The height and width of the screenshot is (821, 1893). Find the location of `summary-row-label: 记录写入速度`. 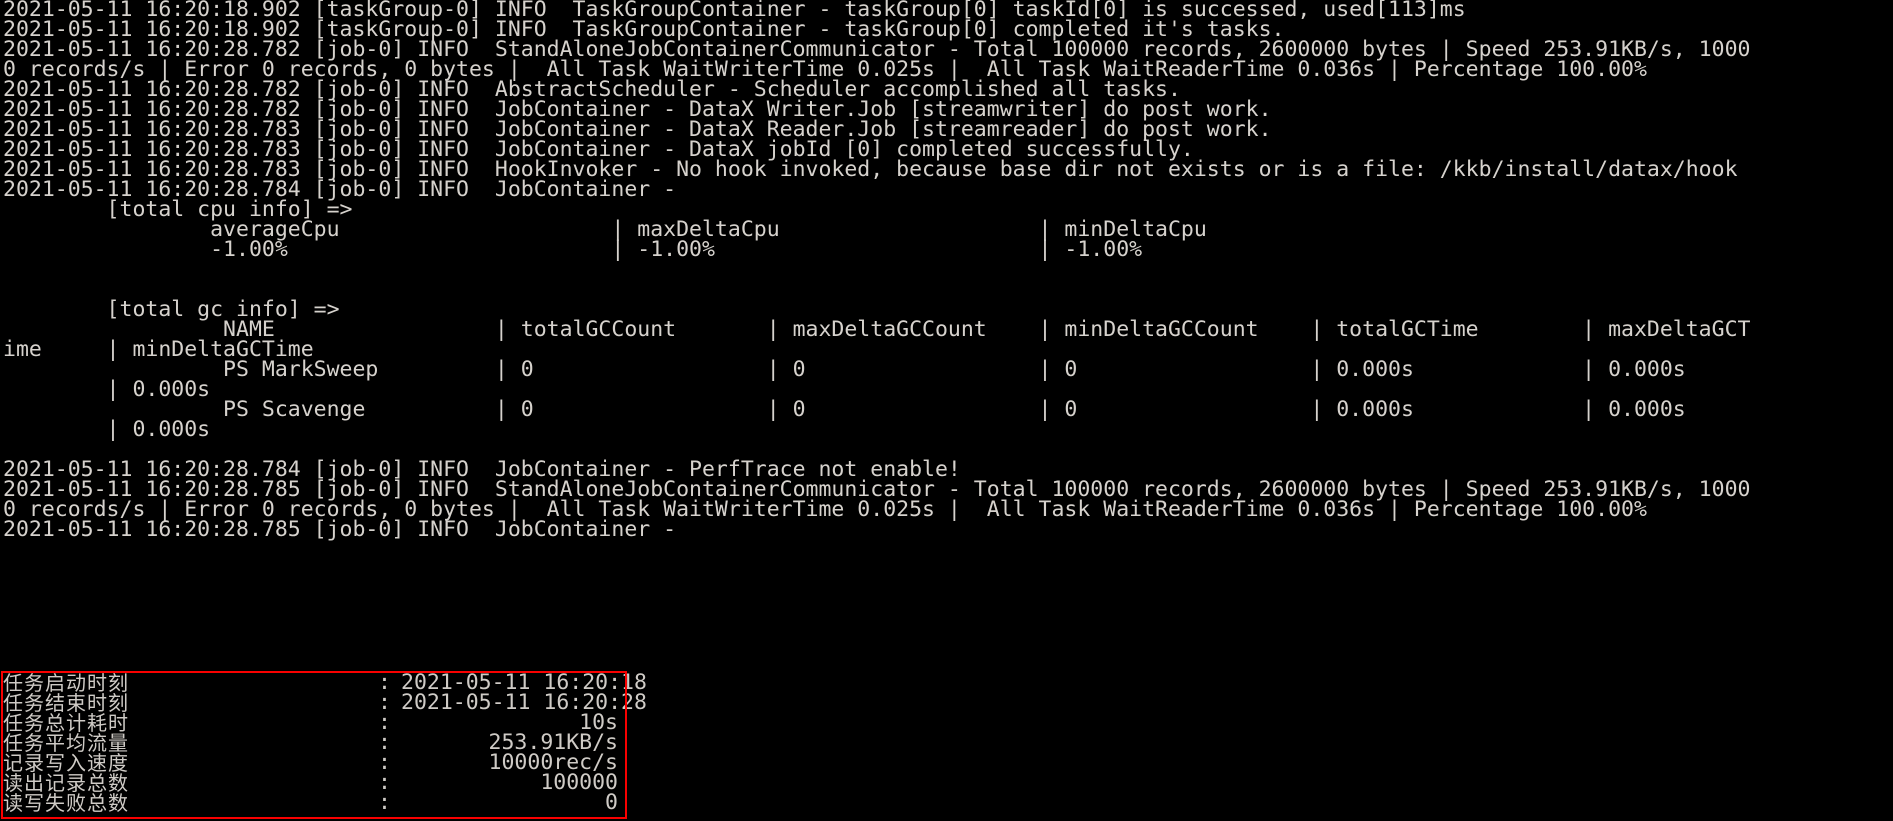

summary-row-label: 记录写入速度 is located at coordinates (66, 763).